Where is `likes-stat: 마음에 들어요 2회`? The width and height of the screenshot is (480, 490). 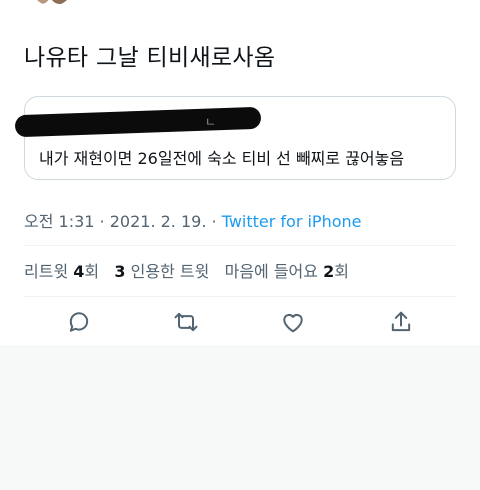 likes-stat: 마음에 들어요 2회 is located at coordinates (287, 271).